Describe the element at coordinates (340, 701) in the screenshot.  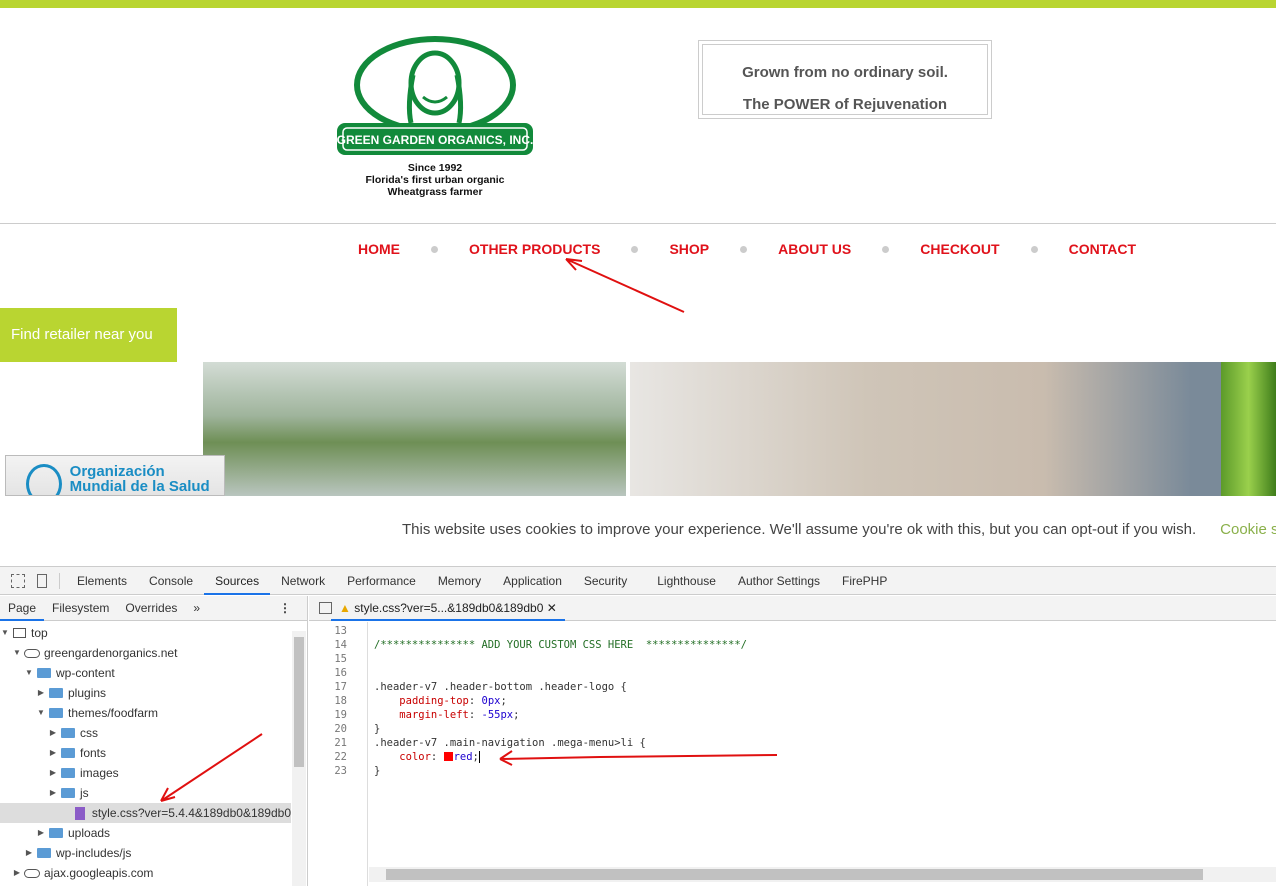
I see `line-number: 18` at that location.